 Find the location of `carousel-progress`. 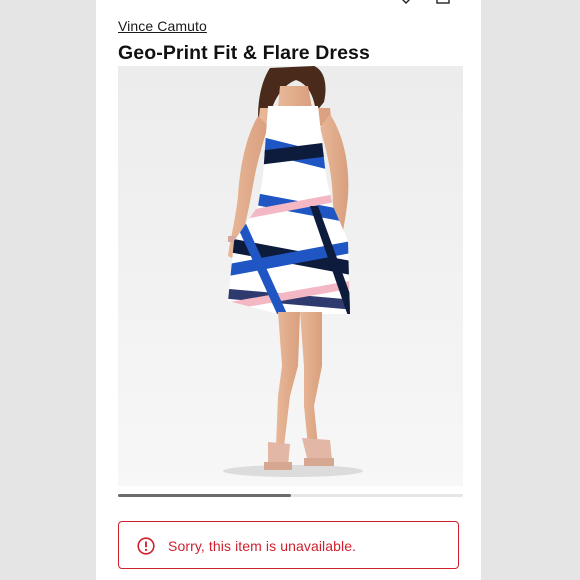

carousel-progress is located at coordinates (290, 495).